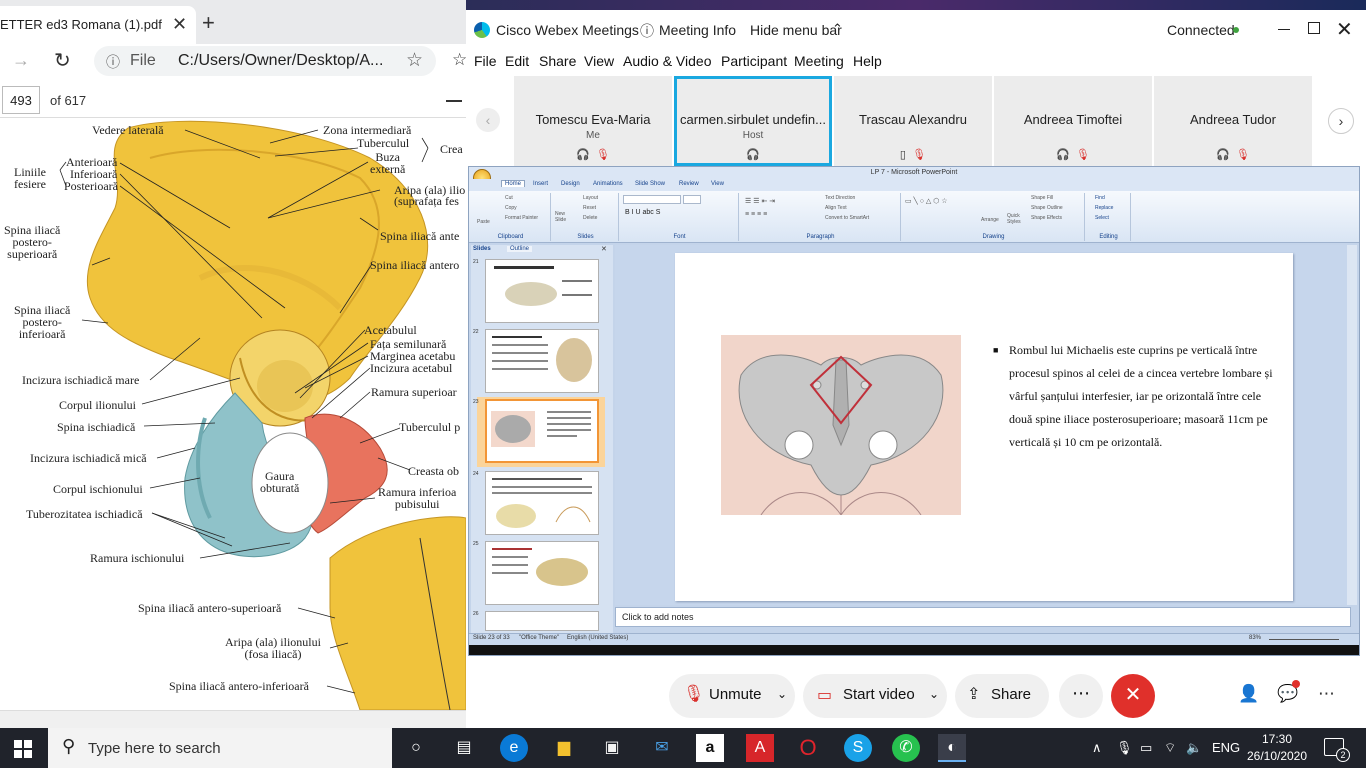 The image size is (1366, 768). I want to click on layout-button: Layout, so click(590, 198).